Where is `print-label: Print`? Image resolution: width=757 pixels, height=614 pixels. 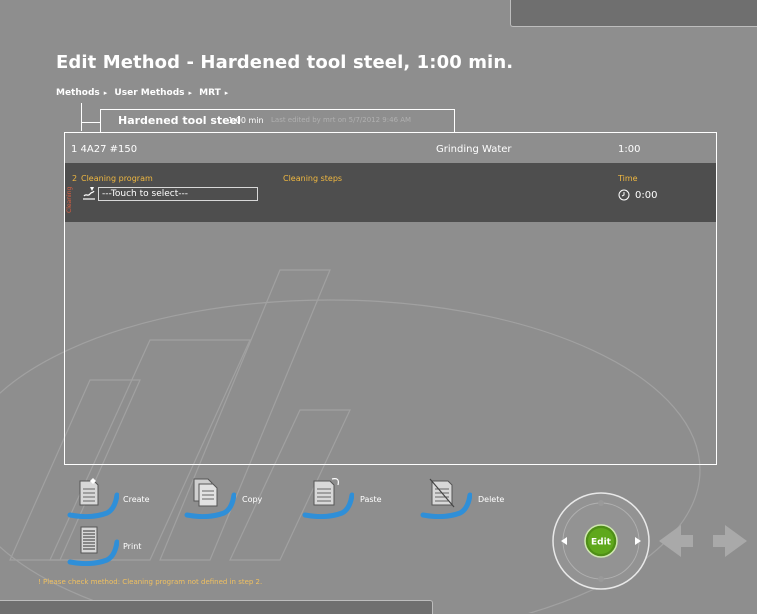
print-label: Print is located at coordinates (132, 546).